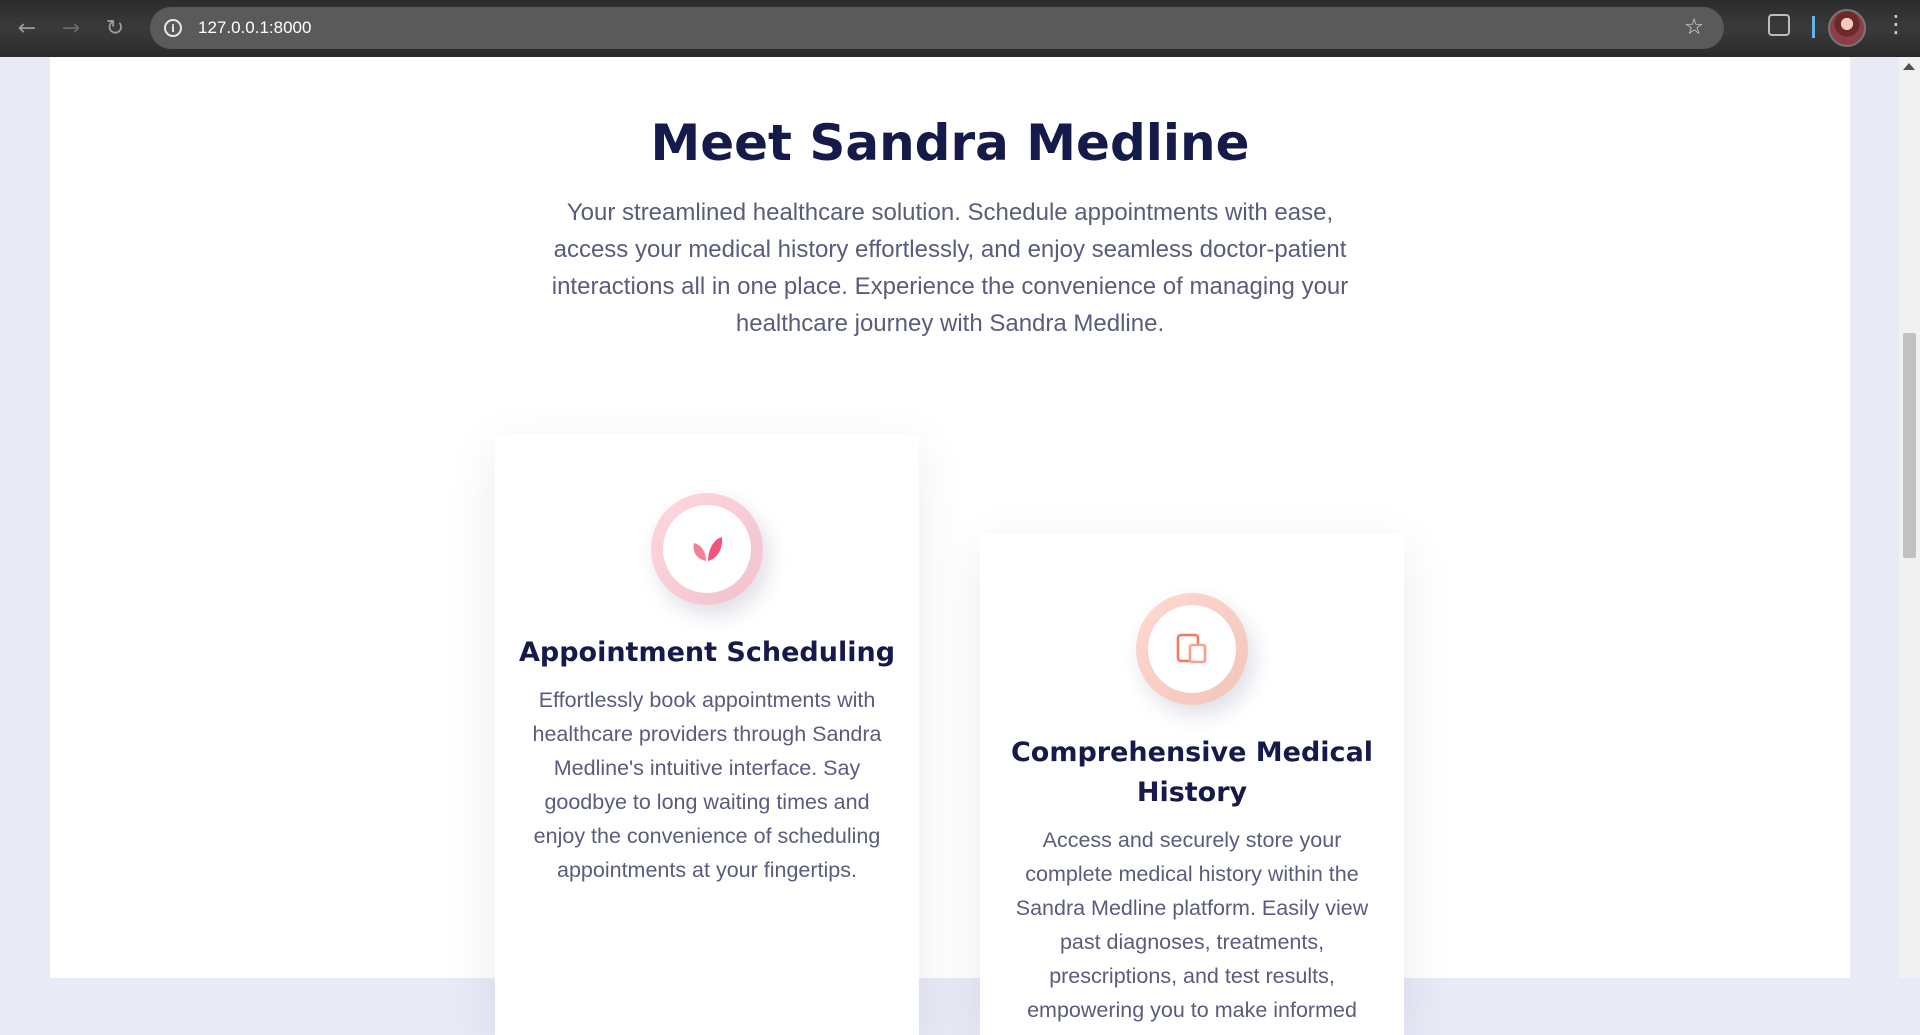 The image size is (1920, 1035). Describe the element at coordinates (1896, 24) in the screenshot. I see `browser-menu-icon: ⋮` at that location.